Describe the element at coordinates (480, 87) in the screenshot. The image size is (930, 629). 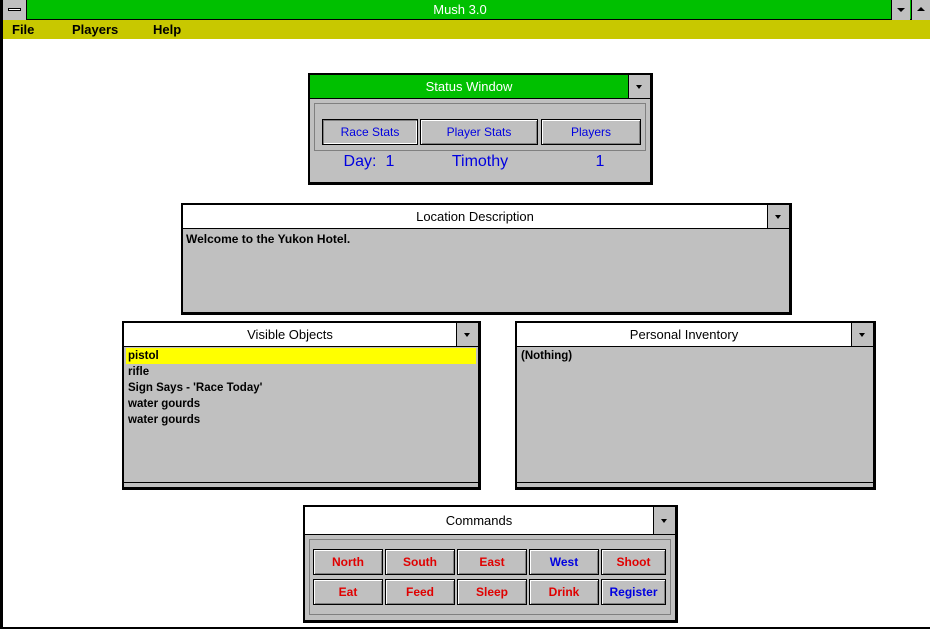
I see `status-window-title: Status Window` at that location.